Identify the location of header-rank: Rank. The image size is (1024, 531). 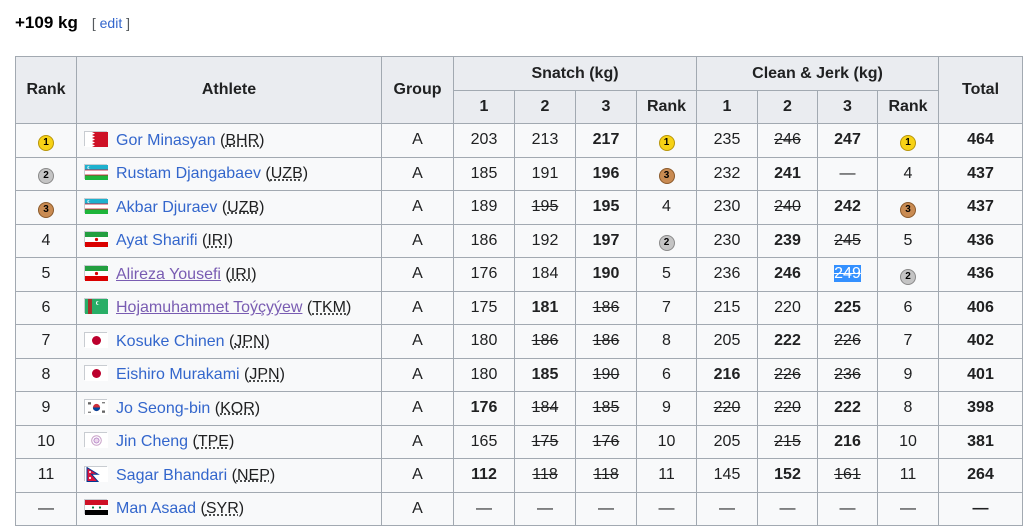
(46, 90).